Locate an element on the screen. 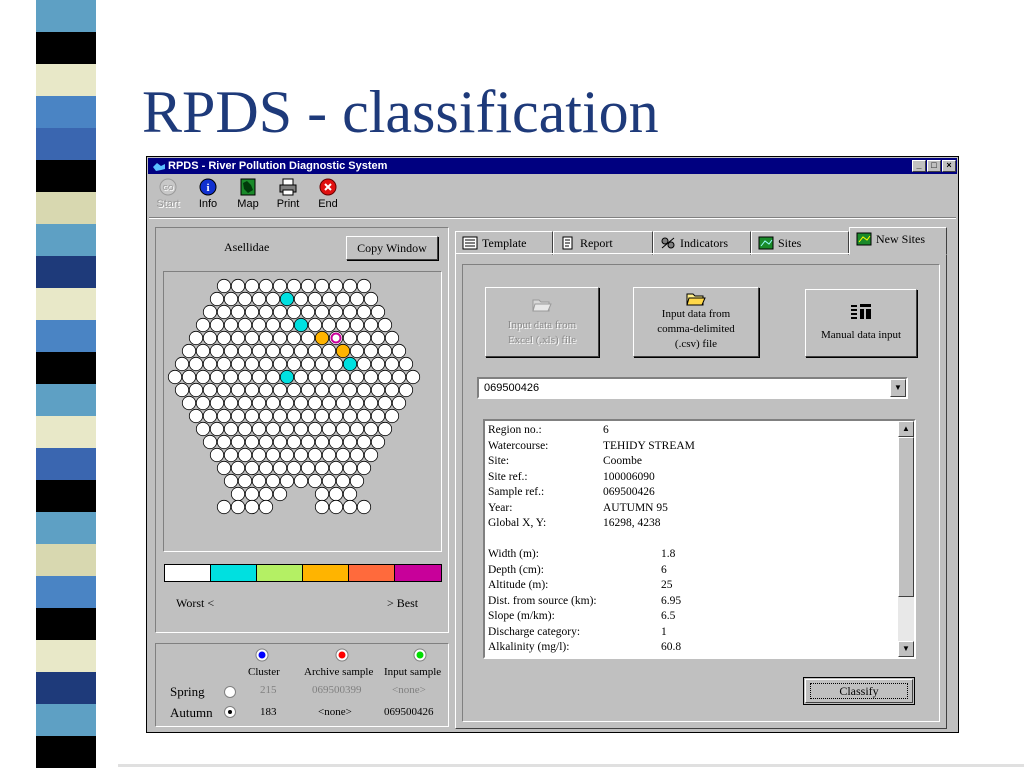 The image size is (1024, 768). tab-report: Report is located at coordinates (603, 243).